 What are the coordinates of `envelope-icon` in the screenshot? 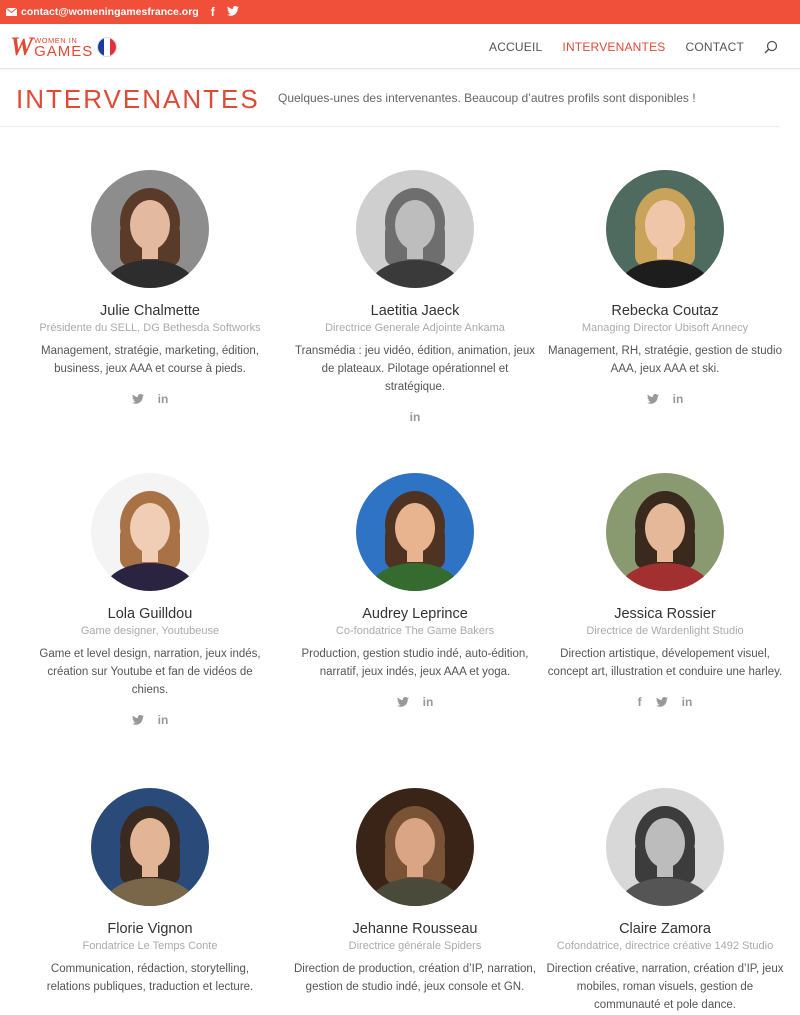 It's located at (11, 12).